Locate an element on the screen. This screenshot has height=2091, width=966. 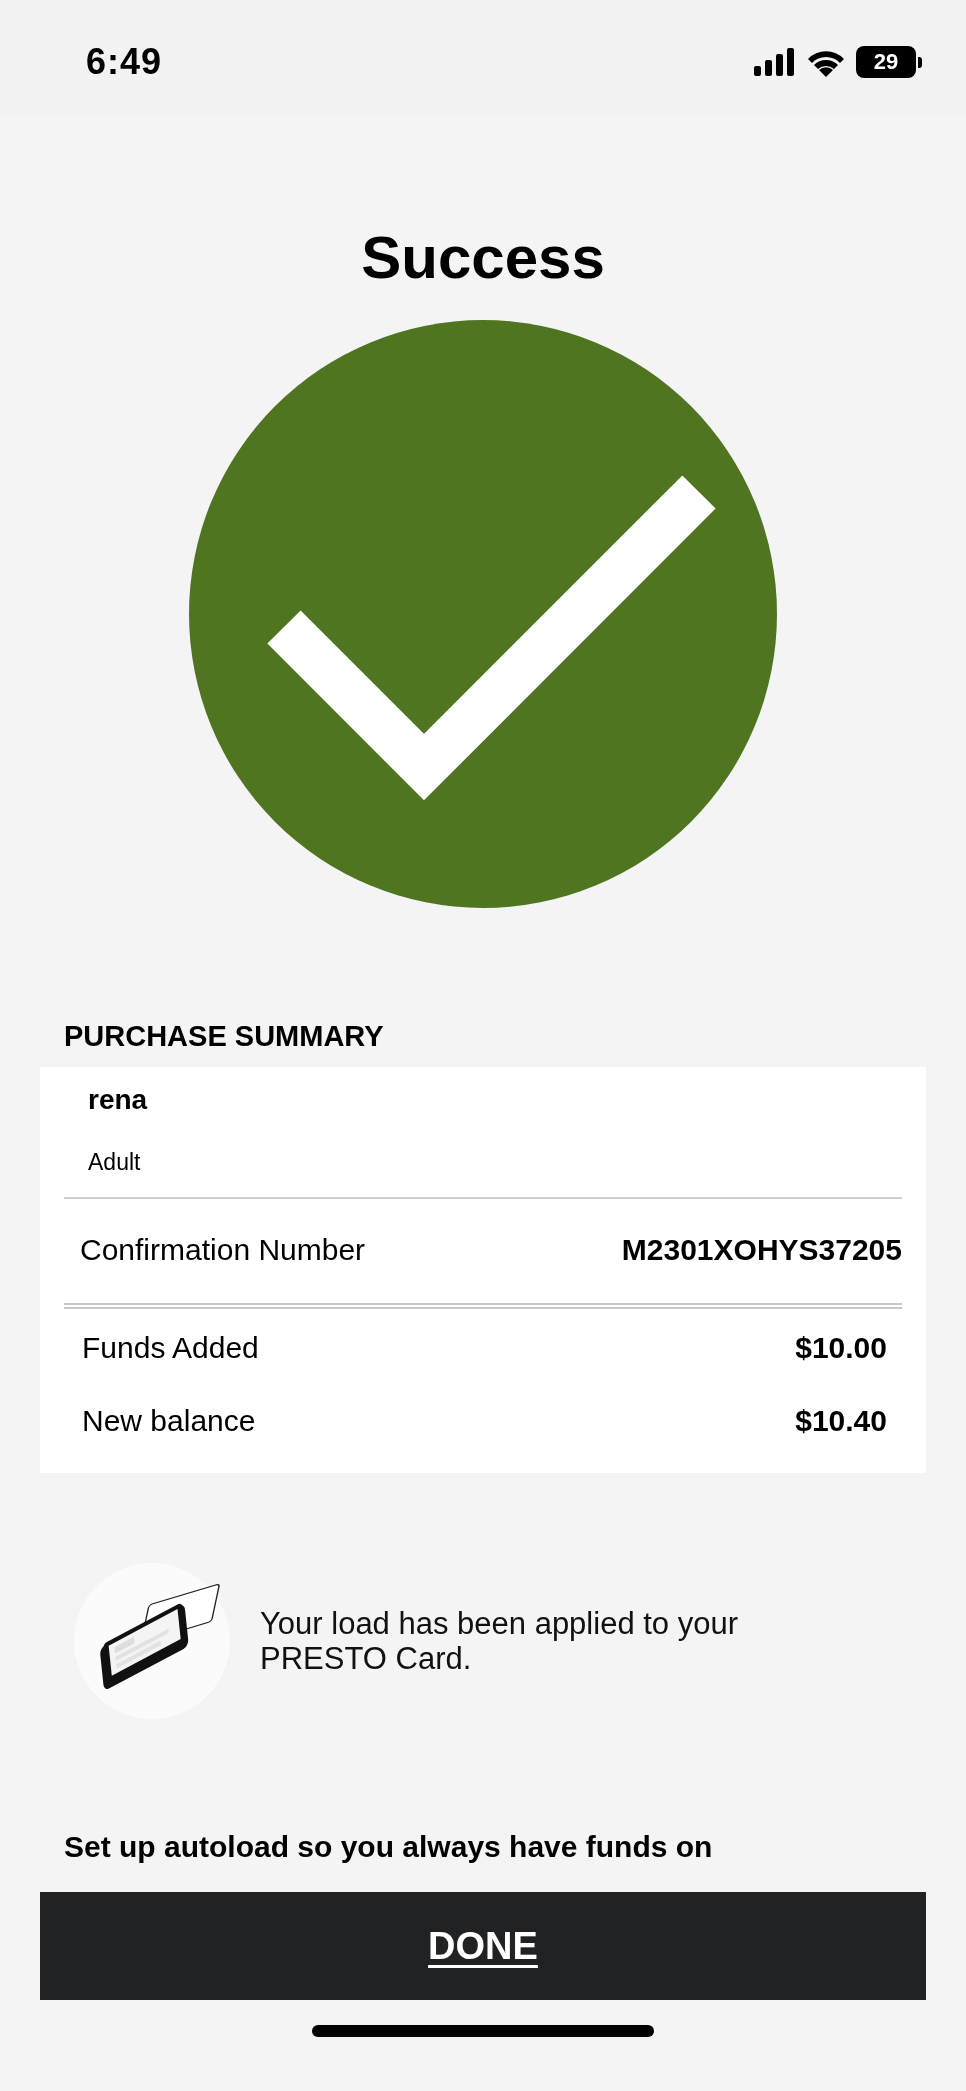
battery-indicator: 29 is located at coordinates (889, 62).